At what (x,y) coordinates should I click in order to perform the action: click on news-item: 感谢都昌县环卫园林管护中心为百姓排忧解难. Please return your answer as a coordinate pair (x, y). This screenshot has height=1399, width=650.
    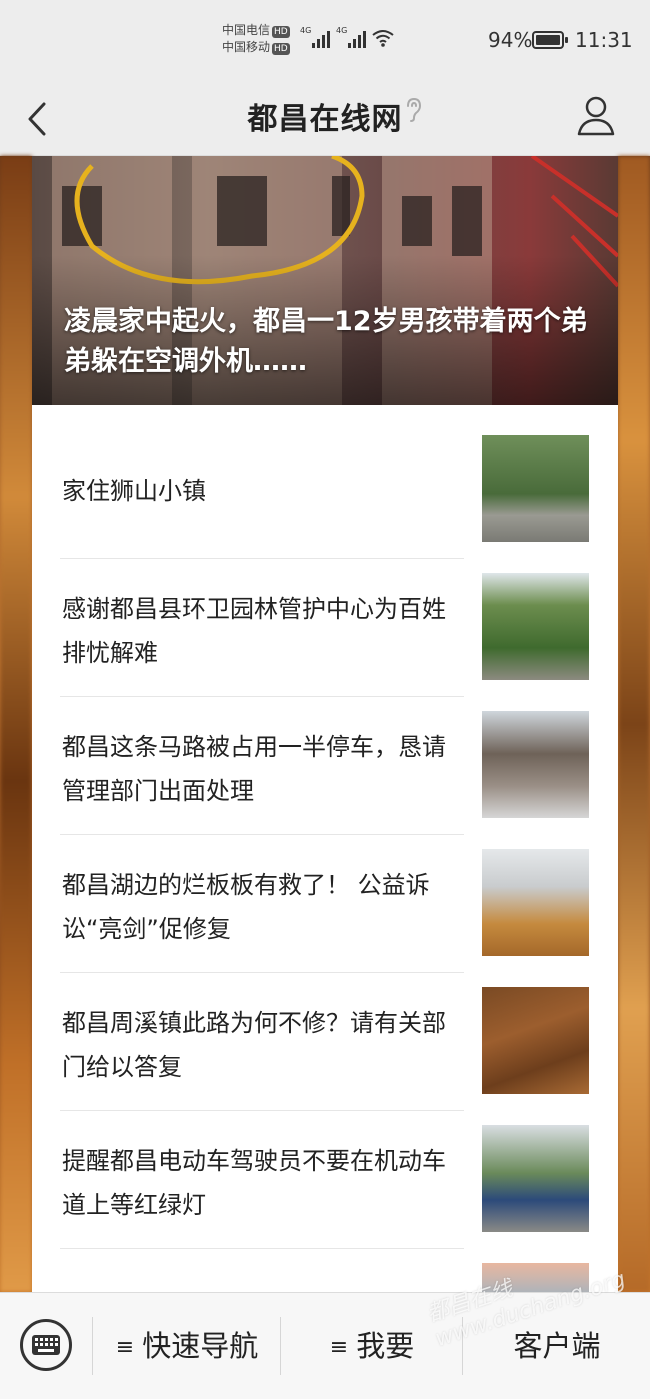
    Looking at the image, I should click on (325, 620).